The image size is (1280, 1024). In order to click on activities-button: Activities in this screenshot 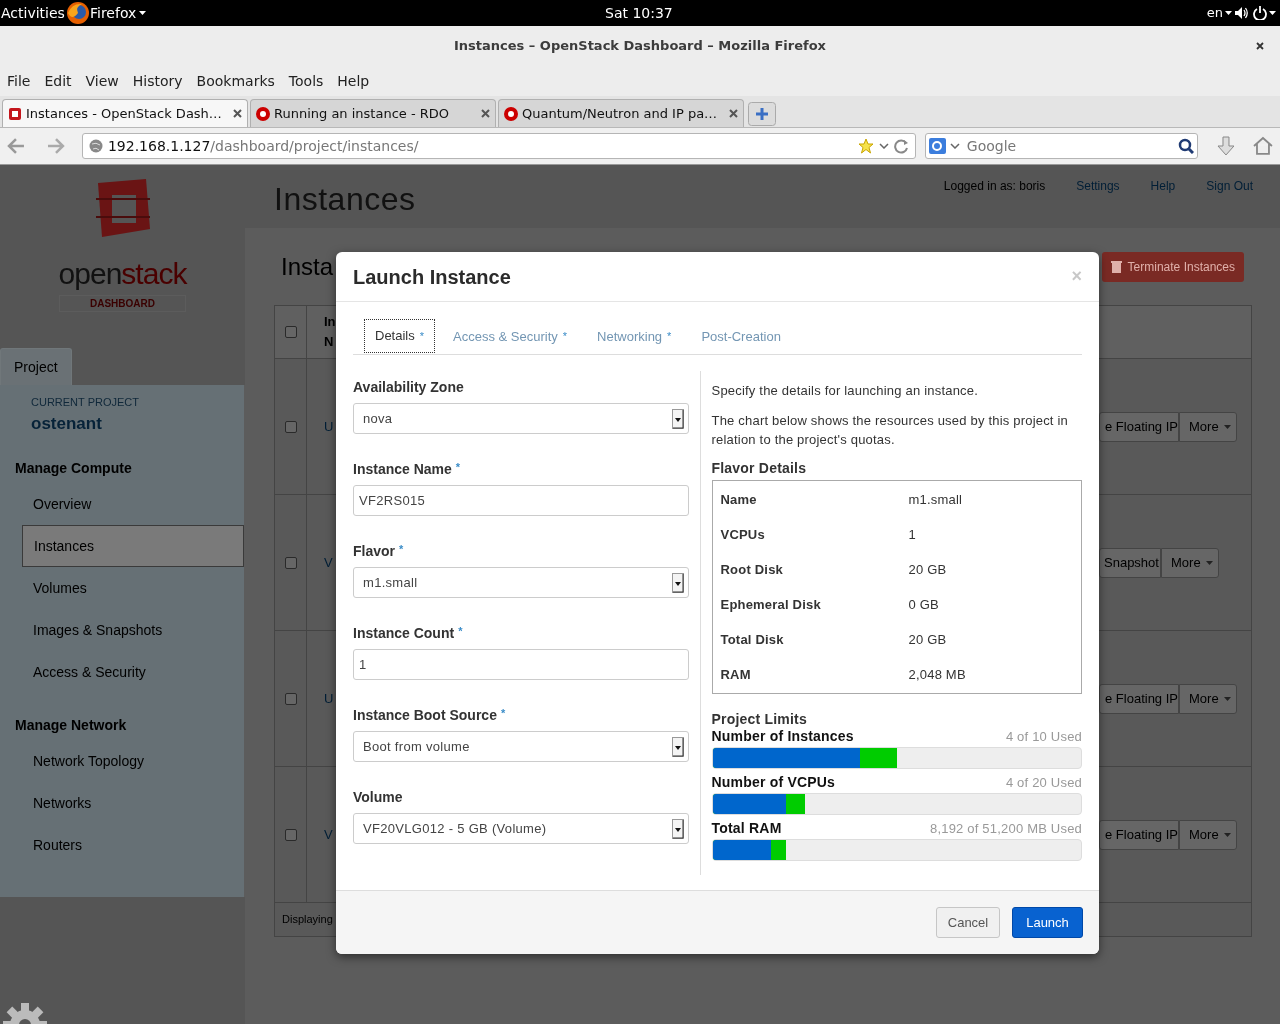, I will do `click(33, 13)`.